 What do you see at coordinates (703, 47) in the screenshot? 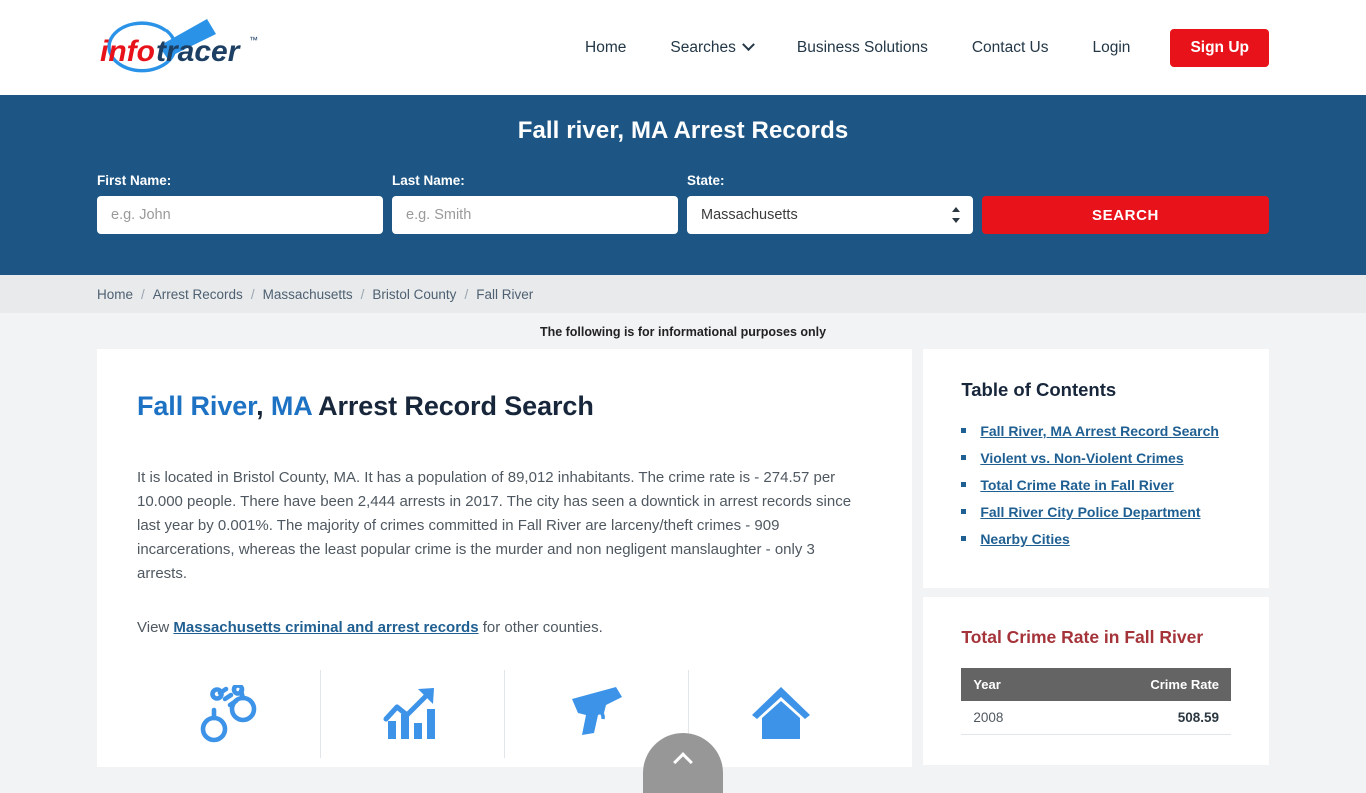
I see `nav-label: Searches` at bounding box center [703, 47].